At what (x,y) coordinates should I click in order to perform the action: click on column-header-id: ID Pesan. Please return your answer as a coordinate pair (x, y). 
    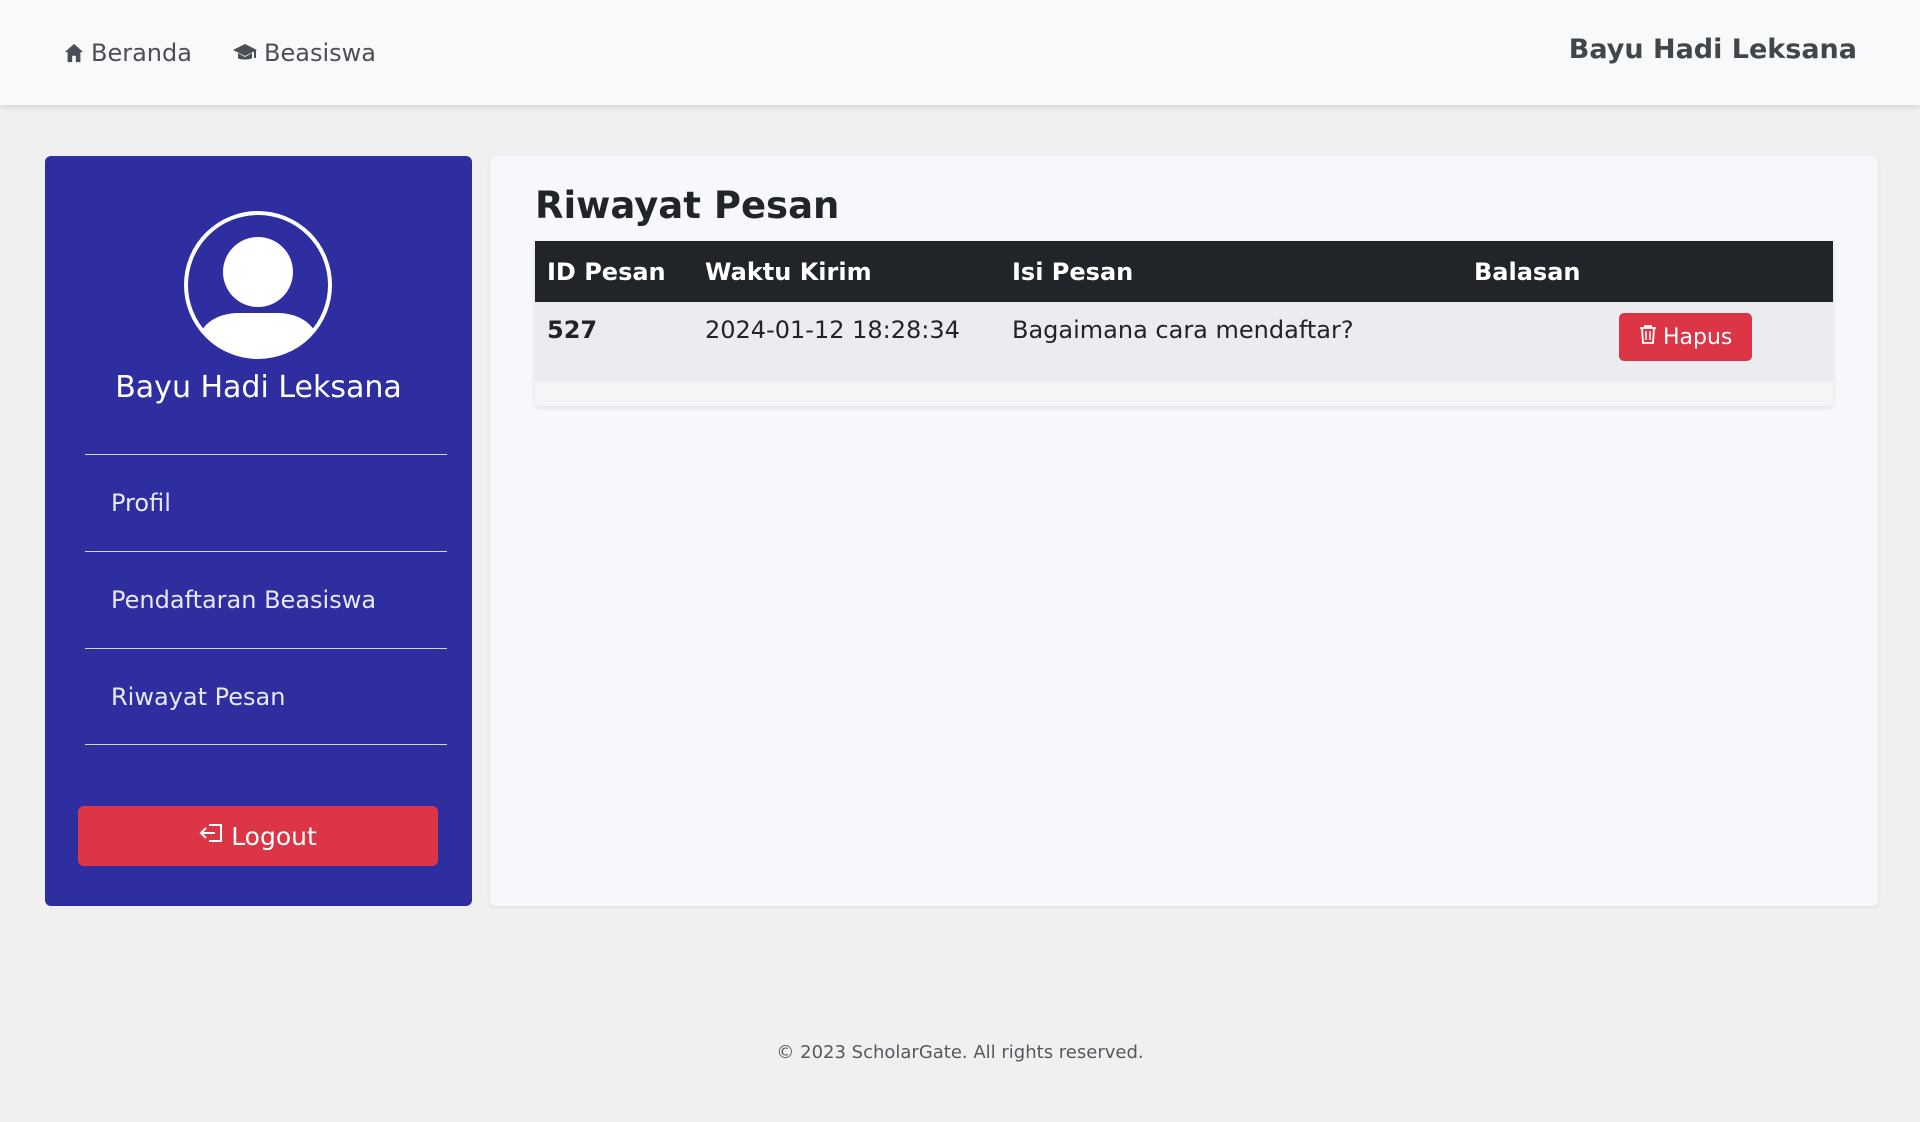
    Looking at the image, I should click on (606, 271).